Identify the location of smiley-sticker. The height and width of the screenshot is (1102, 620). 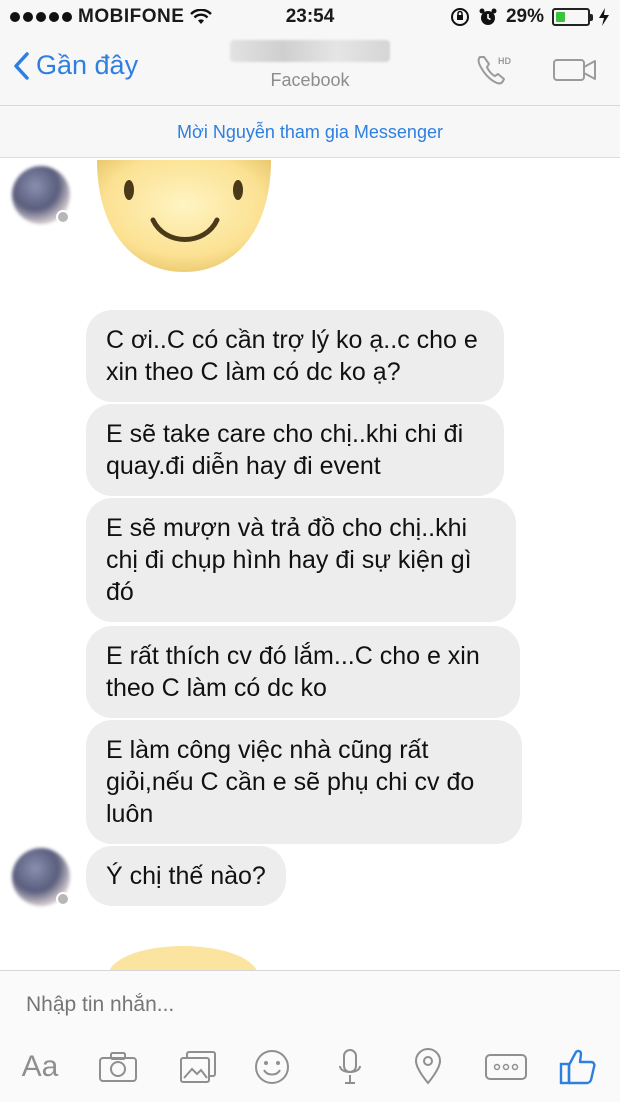
(184, 219).